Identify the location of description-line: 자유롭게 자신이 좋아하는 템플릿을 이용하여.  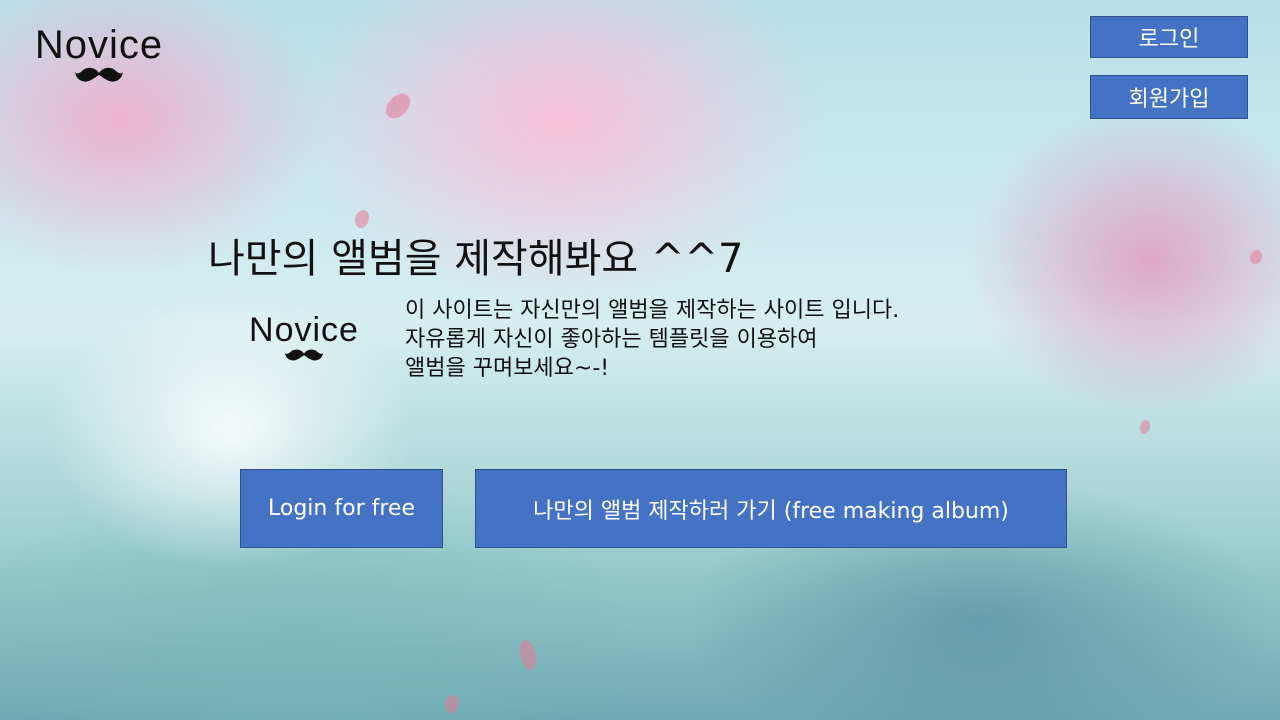
(611, 339).